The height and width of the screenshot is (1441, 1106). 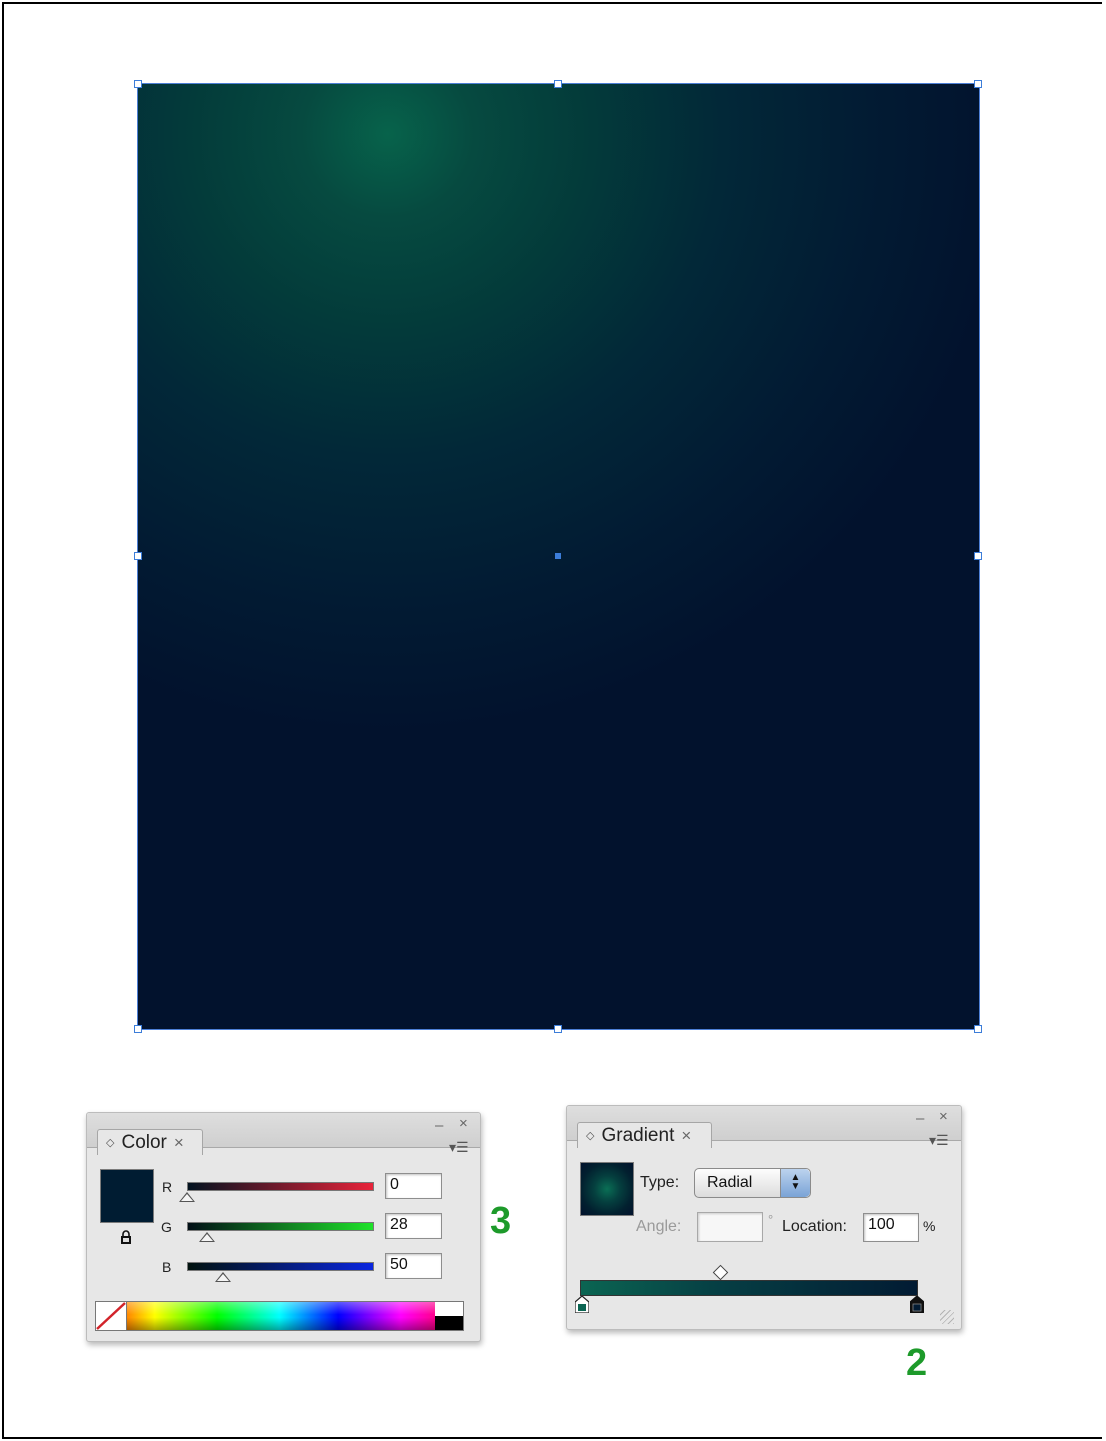 What do you see at coordinates (413, 1186) in the screenshot?
I see `red-value-input: 0` at bounding box center [413, 1186].